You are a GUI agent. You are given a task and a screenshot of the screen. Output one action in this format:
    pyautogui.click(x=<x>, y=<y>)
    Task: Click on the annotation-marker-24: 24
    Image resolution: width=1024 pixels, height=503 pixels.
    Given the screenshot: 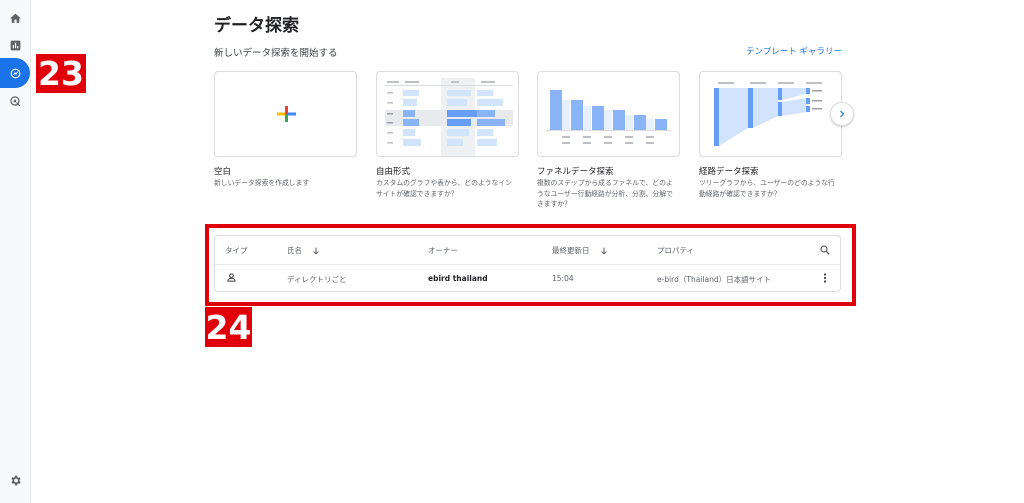 What is the action you would take?
    pyautogui.click(x=228, y=327)
    